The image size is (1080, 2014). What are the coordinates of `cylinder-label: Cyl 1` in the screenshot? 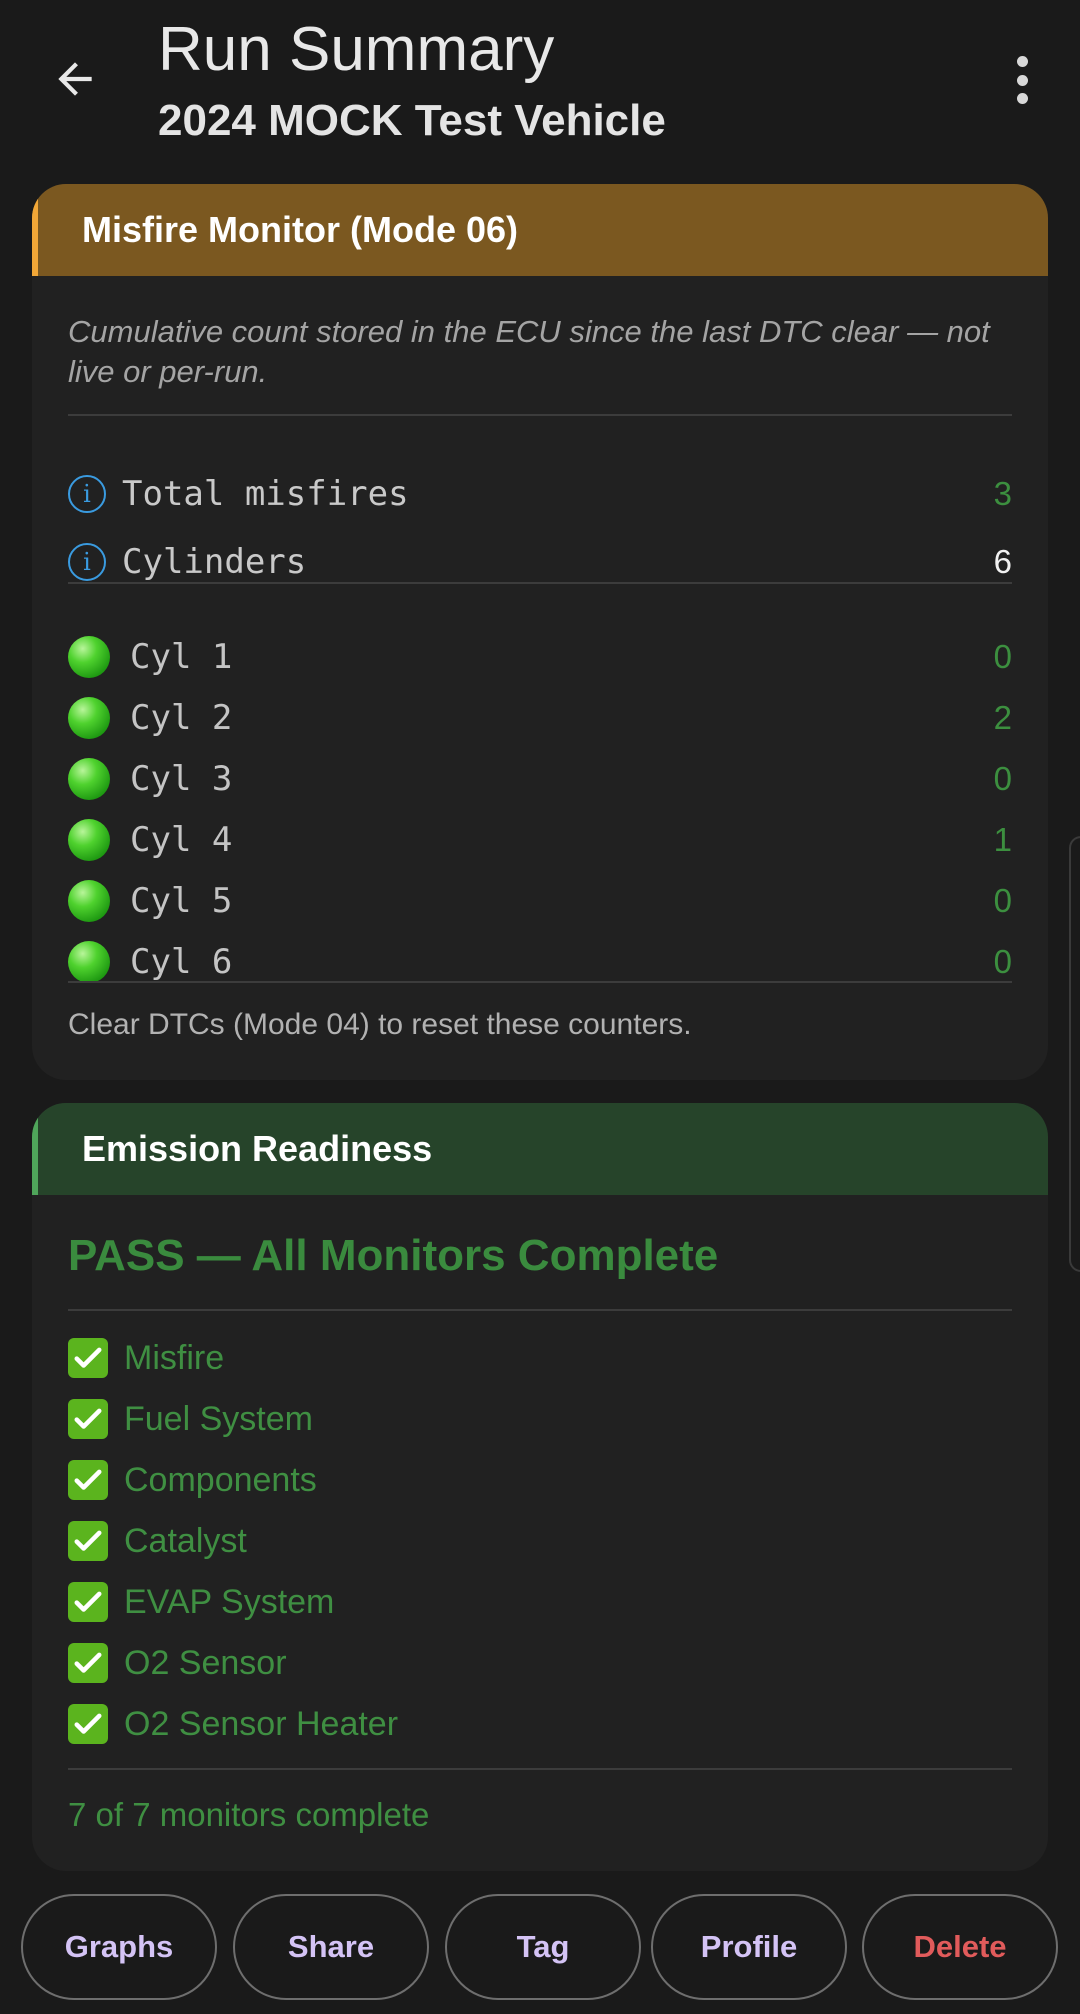 It's located at (181, 657).